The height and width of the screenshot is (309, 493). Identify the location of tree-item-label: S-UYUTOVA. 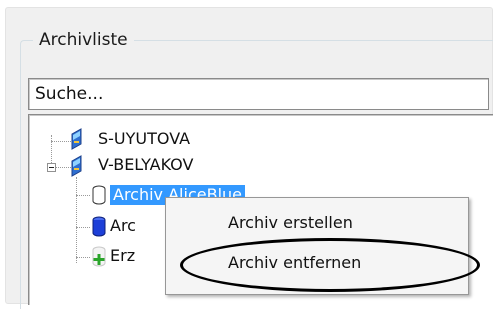
(144, 138).